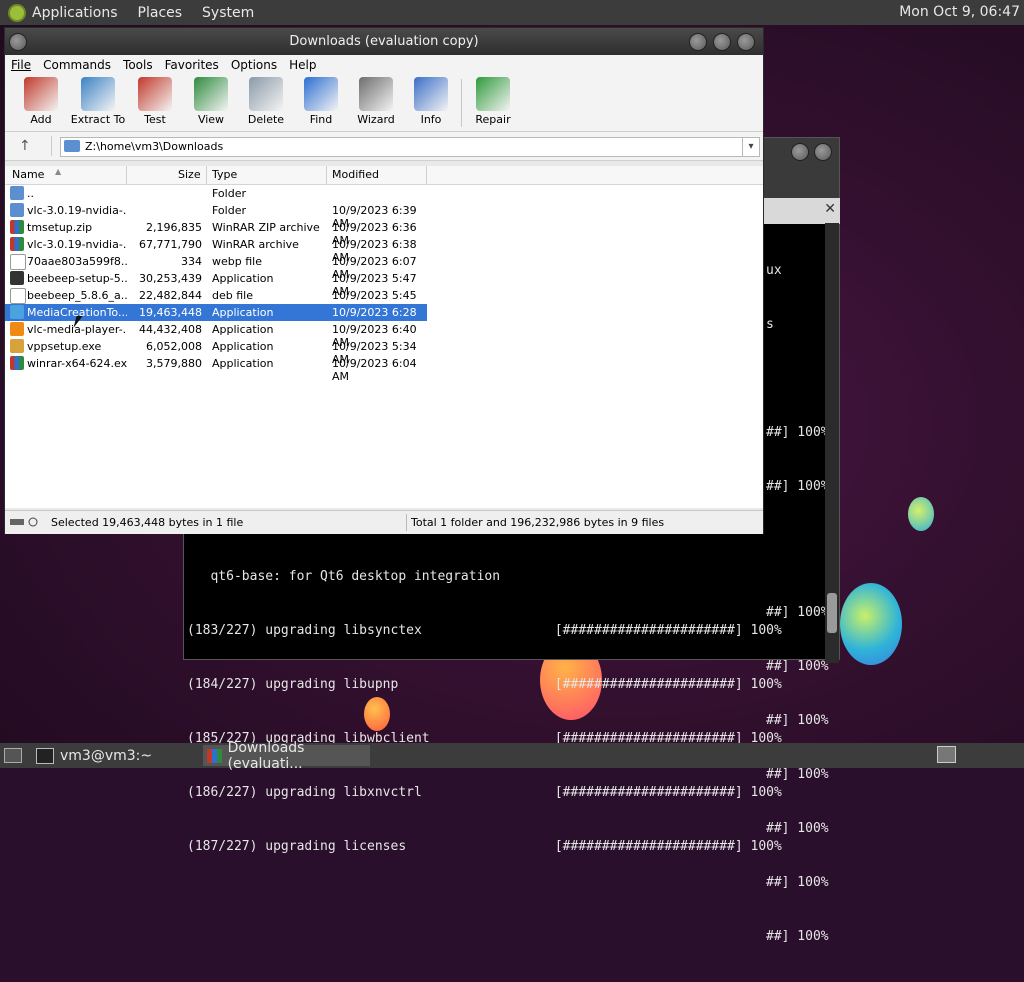 The height and width of the screenshot is (982, 1024). Describe the element at coordinates (41, 94) in the screenshot. I see `add-archive-icon` at that location.